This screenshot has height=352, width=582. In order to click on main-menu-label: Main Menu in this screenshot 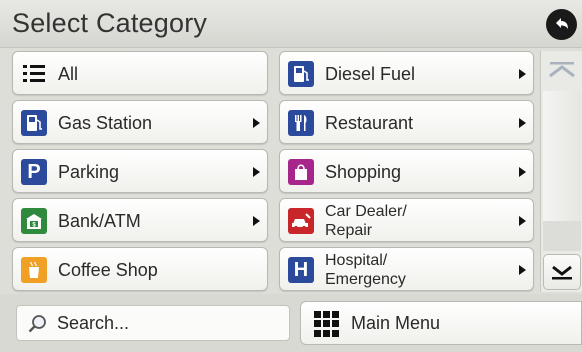, I will do `click(396, 322)`.